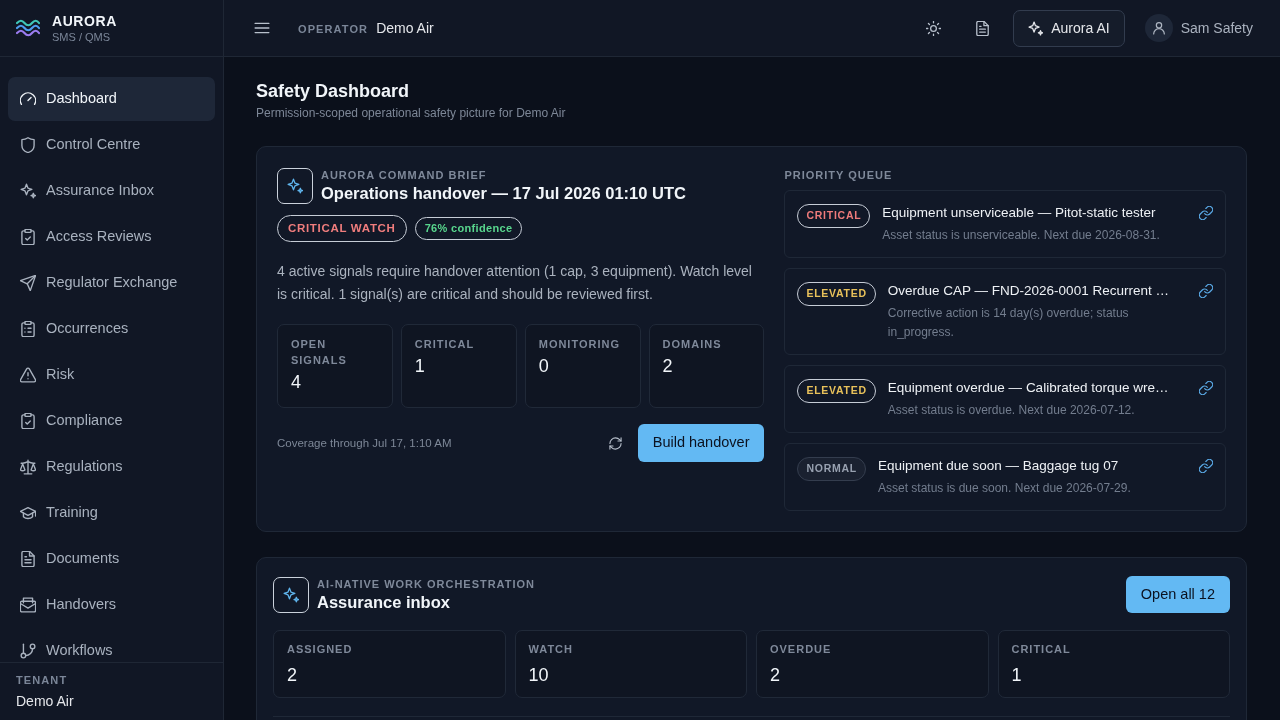 Image resolution: width=1280 pixels, height=720 pixels. I want to click on gauge-icon, so click(28, 99).